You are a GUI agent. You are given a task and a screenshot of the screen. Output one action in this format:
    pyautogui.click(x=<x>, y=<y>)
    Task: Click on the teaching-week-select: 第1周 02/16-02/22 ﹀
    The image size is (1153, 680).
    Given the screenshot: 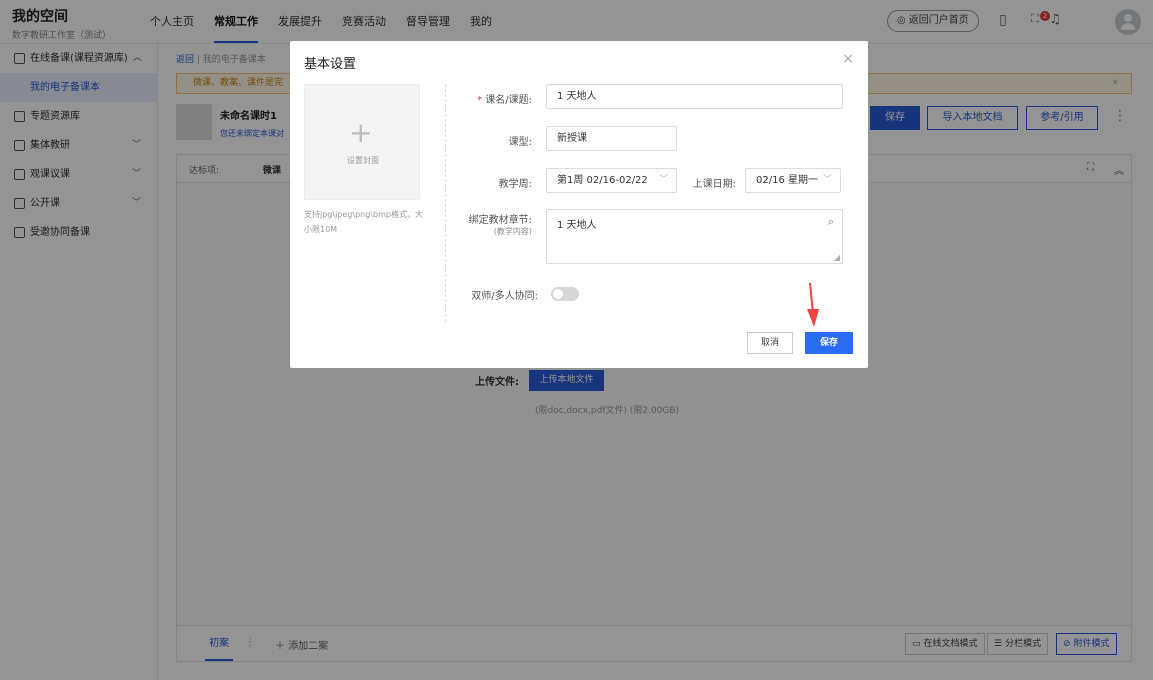 What is the action you would take?
    pyautogui.click(x=611, y=180)
    